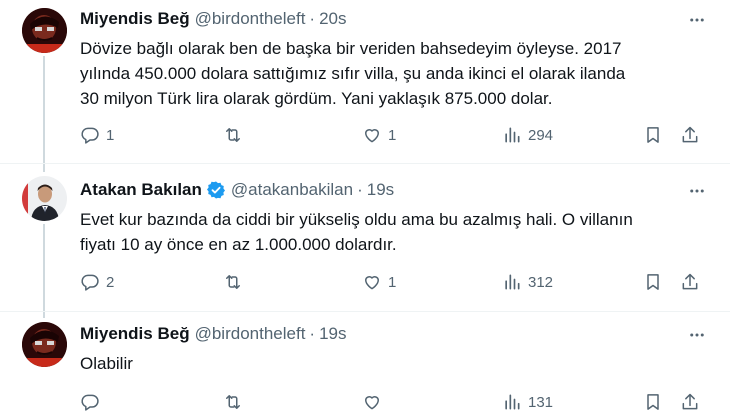  Describe the element at coordinates (332, 19) in the screenshot. I see `timestamp: 20s` at that location.